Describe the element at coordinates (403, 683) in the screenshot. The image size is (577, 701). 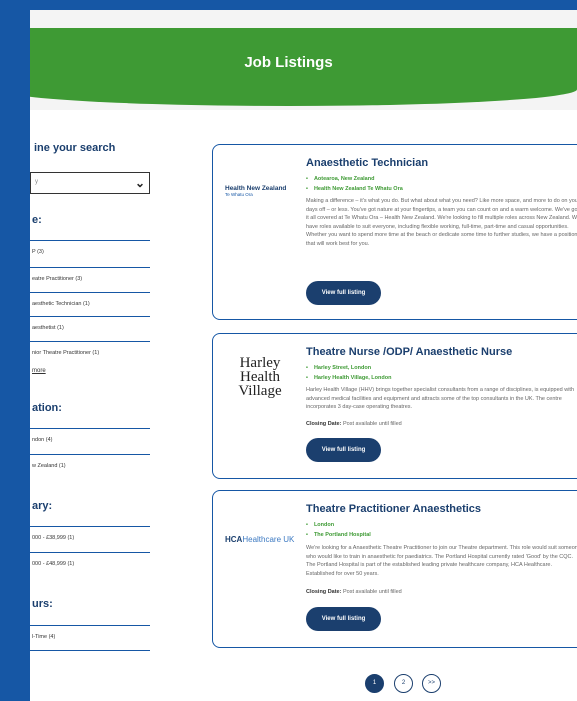
I see `page-button-2: 2` at that location.